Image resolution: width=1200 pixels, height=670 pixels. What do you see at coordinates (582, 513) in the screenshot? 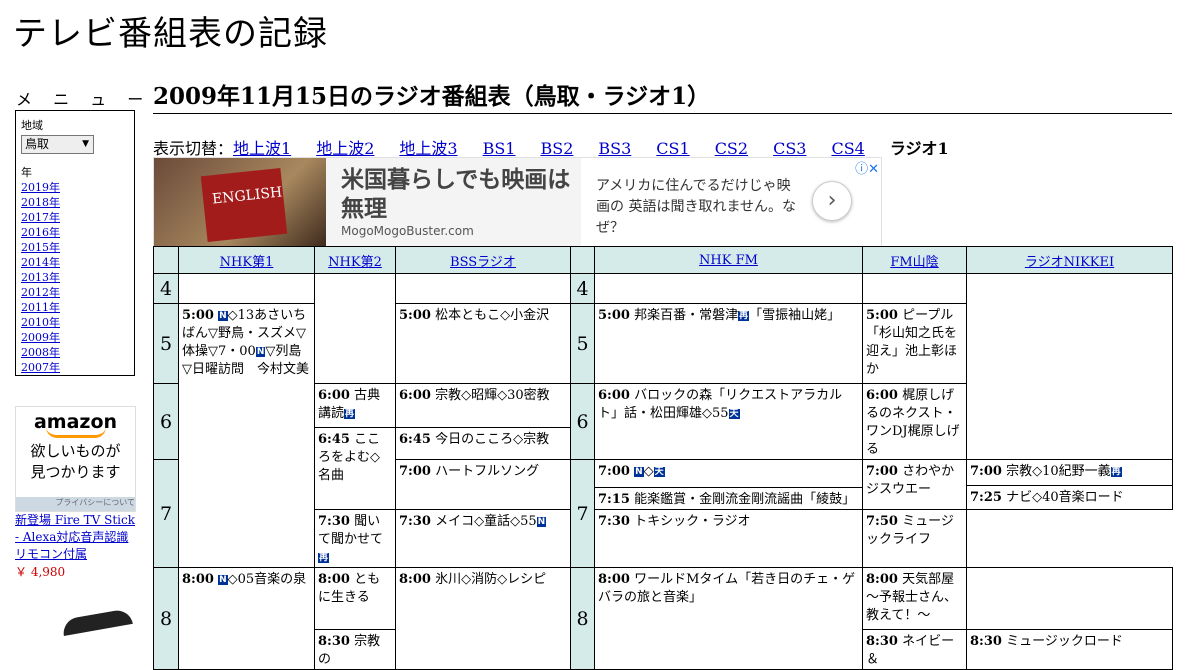
I see `hour-cell: 7` at bounding box center [582, 513].